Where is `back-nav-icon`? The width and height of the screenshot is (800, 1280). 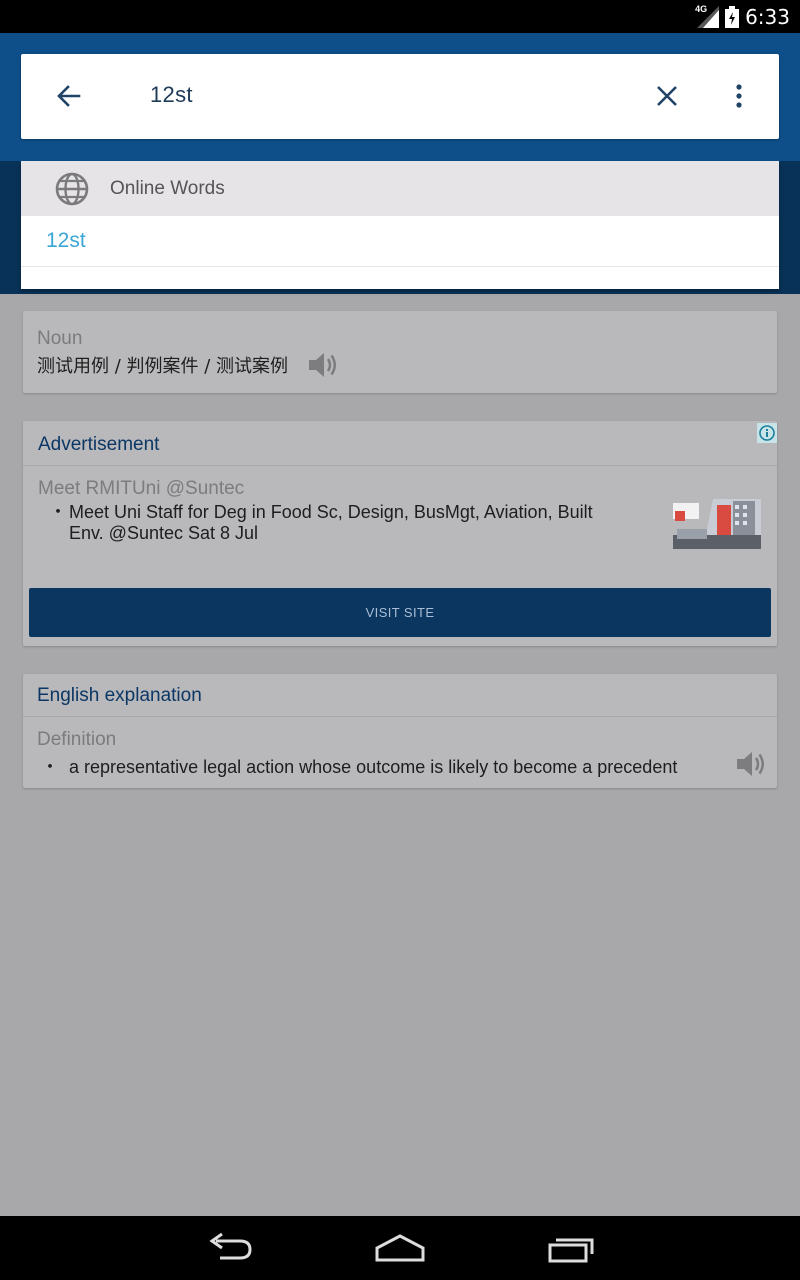 back-nav-icon is located at coordinates (230, 1248).